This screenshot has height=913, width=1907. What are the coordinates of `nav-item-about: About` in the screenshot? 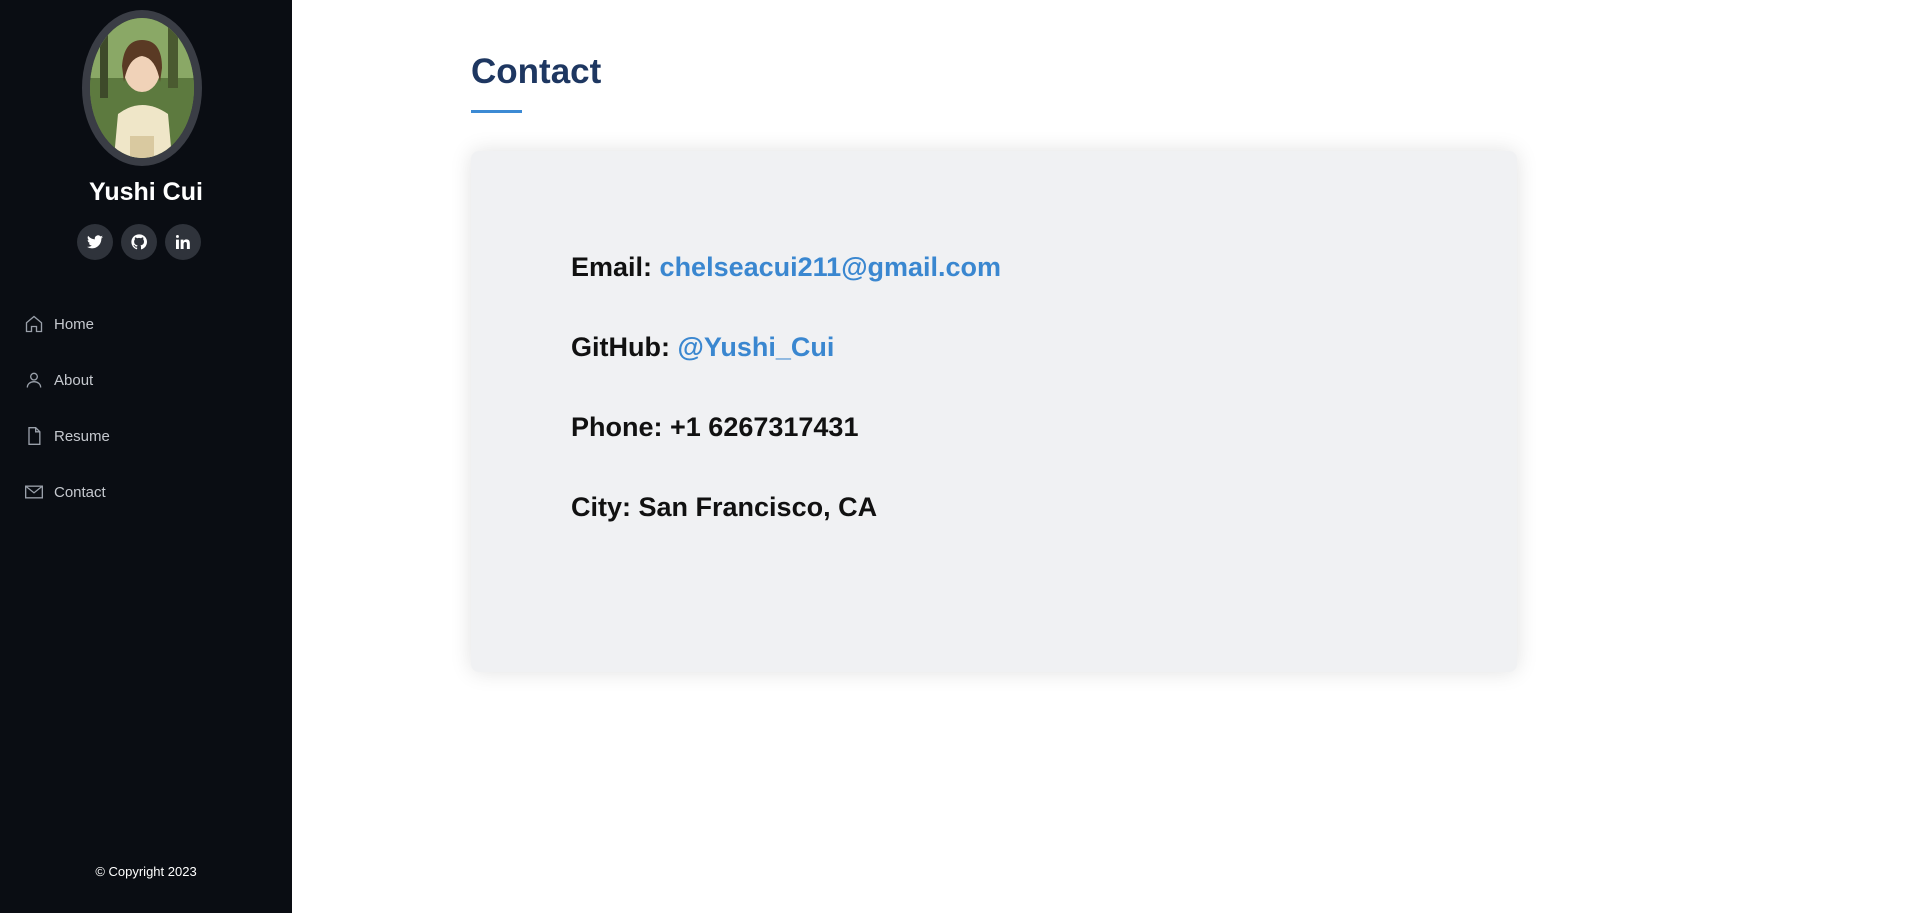 It's located at (146, 380).